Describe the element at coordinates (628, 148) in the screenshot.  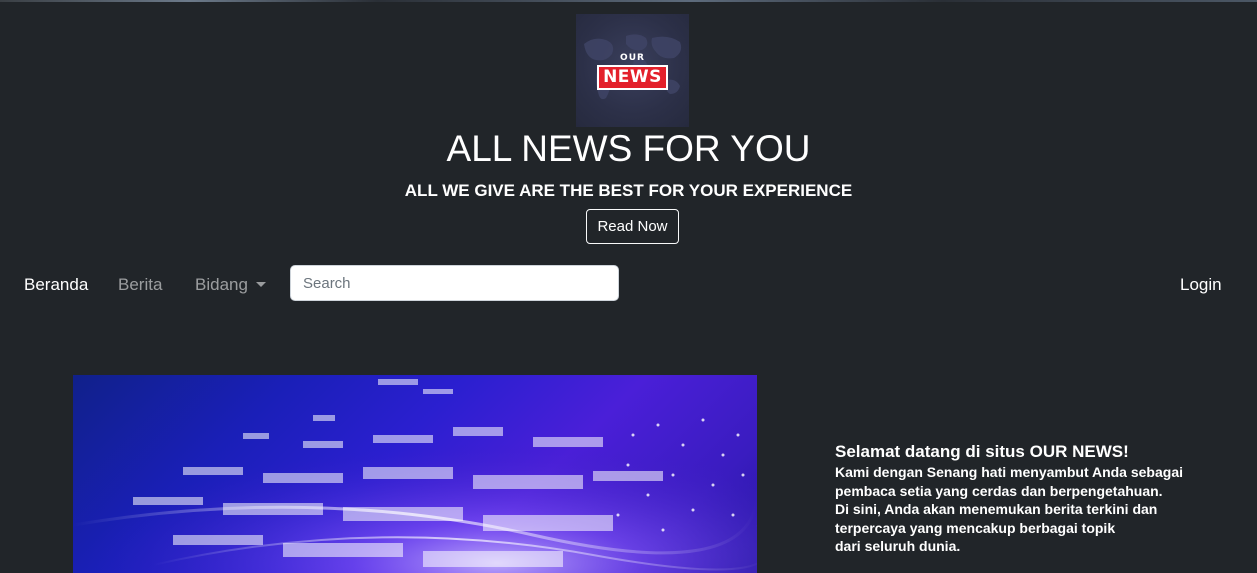
I see `page-title: ALL NEWS FOR YOU` at that location.